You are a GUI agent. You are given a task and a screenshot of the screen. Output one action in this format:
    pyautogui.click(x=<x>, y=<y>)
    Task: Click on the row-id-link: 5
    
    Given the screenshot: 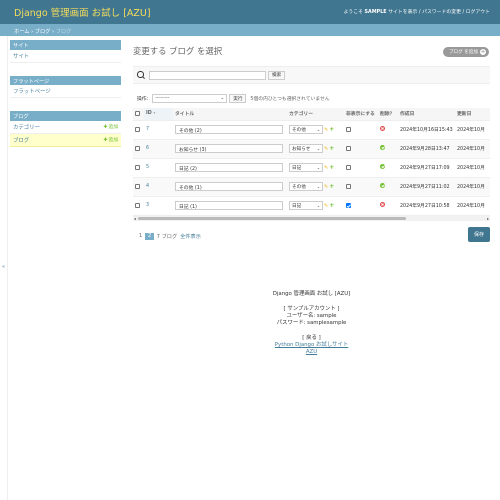 What is the action you would take?
    pyautogui.click(x=147, y=167)
    